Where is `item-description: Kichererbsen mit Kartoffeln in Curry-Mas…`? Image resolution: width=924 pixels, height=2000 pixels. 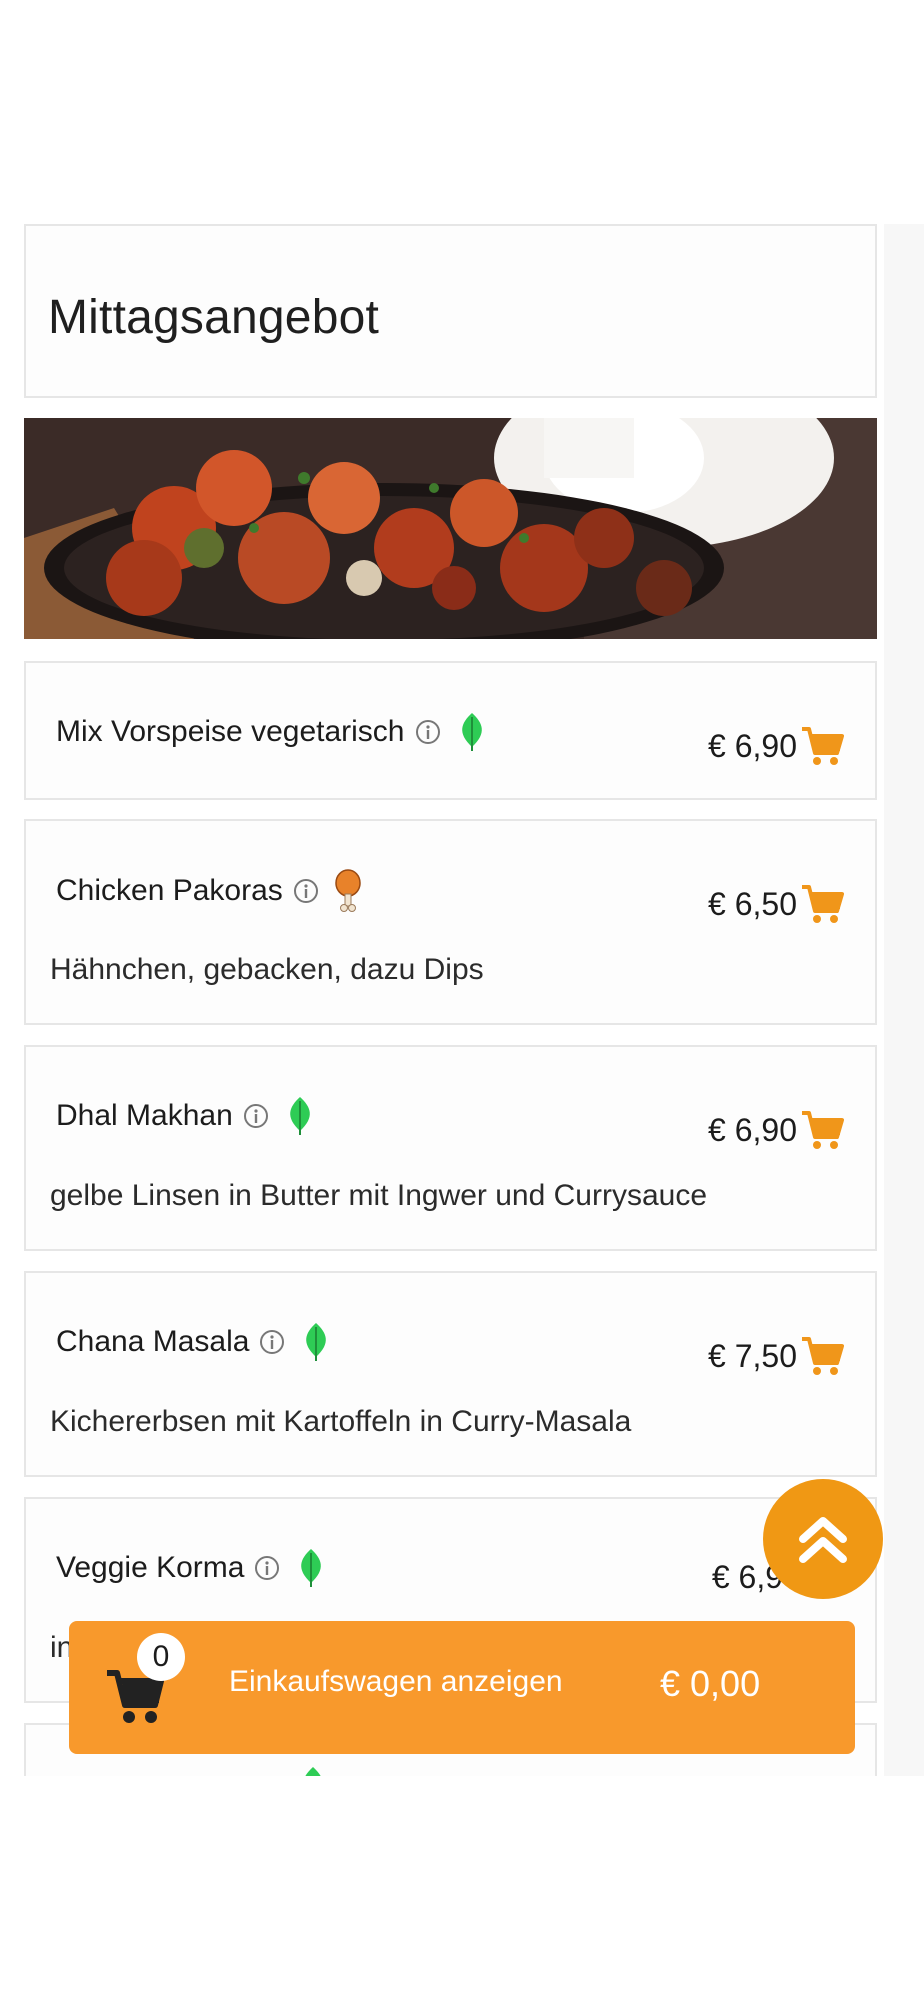 item-description: Kichererbsen mit Kartoffeln in Curry-Mas… is located at coordinates (341, 1421).